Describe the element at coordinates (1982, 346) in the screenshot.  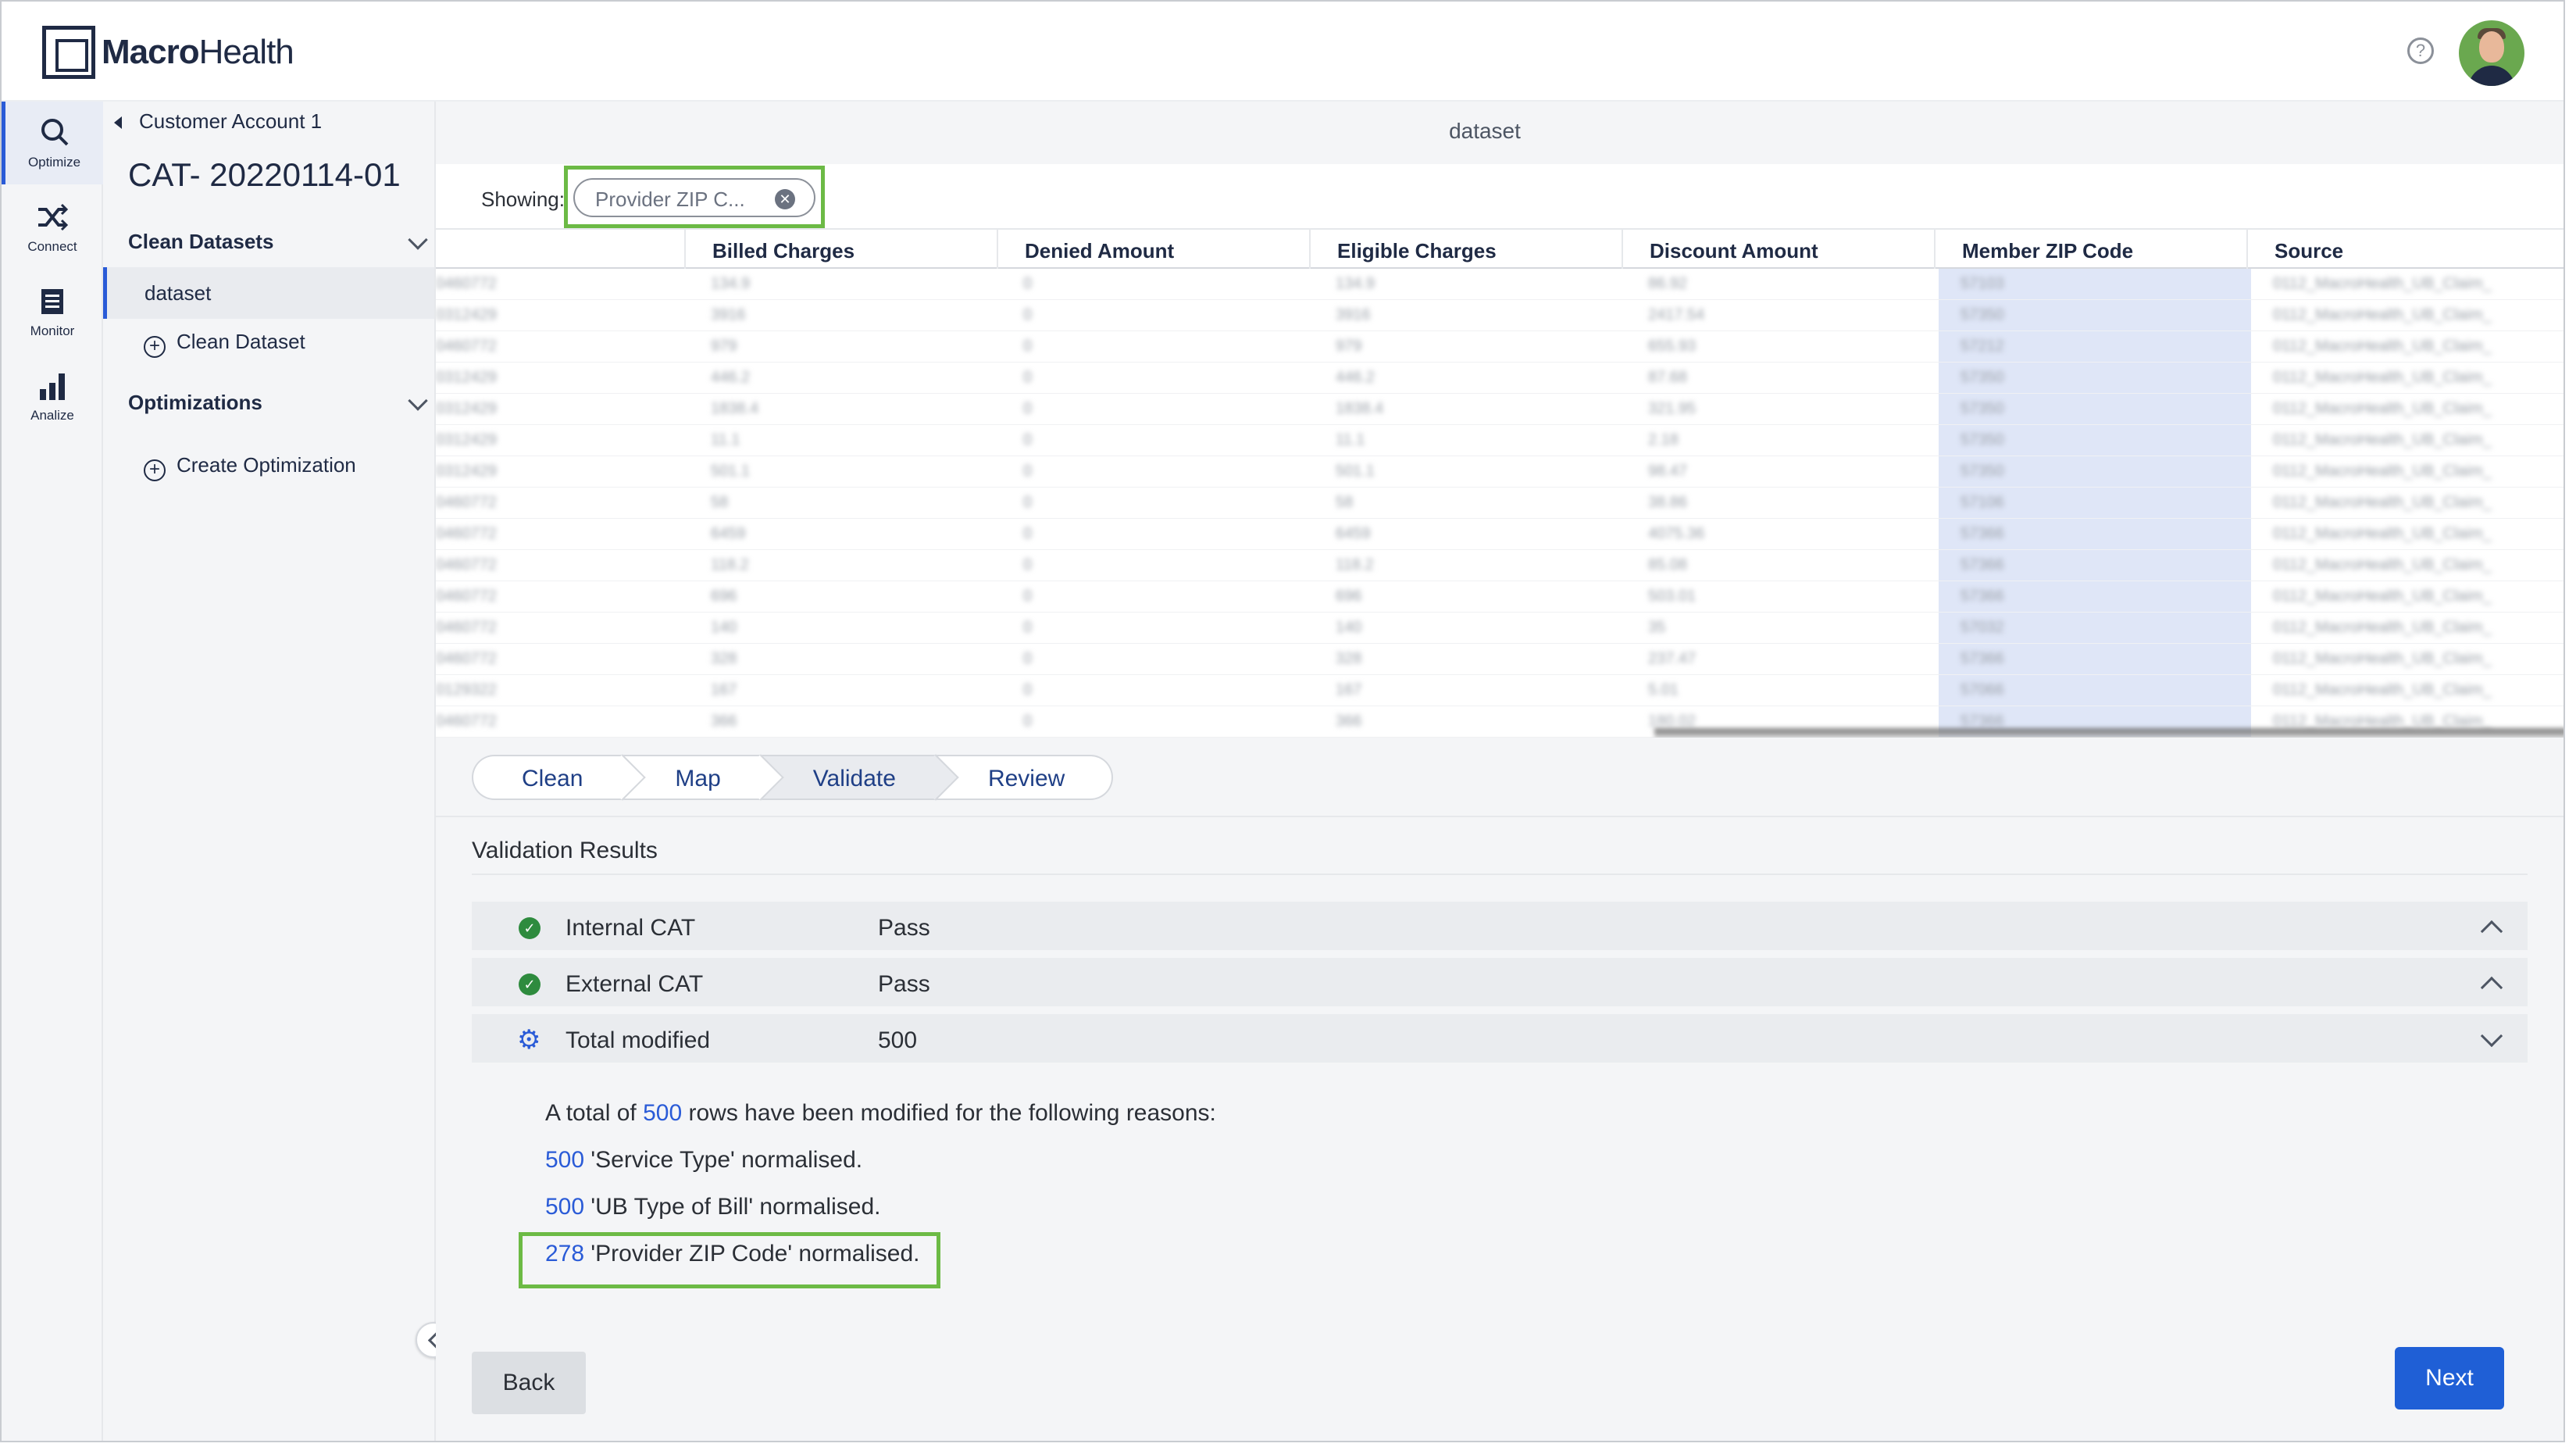
I see `table-cell: 57212` at that location.